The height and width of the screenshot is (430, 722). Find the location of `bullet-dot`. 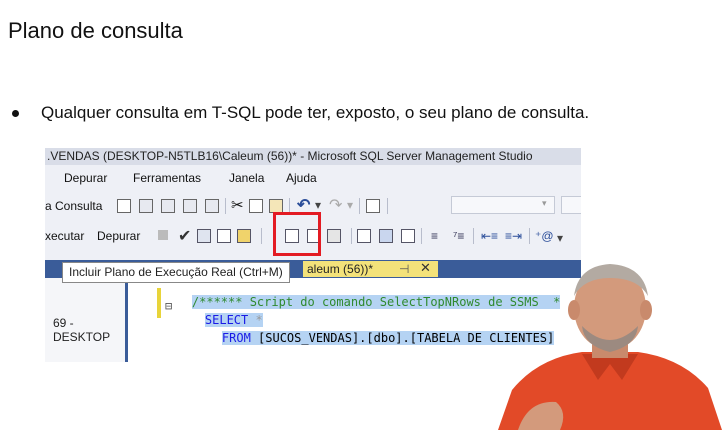

bullet-dot is located at coordinates (15, 113).